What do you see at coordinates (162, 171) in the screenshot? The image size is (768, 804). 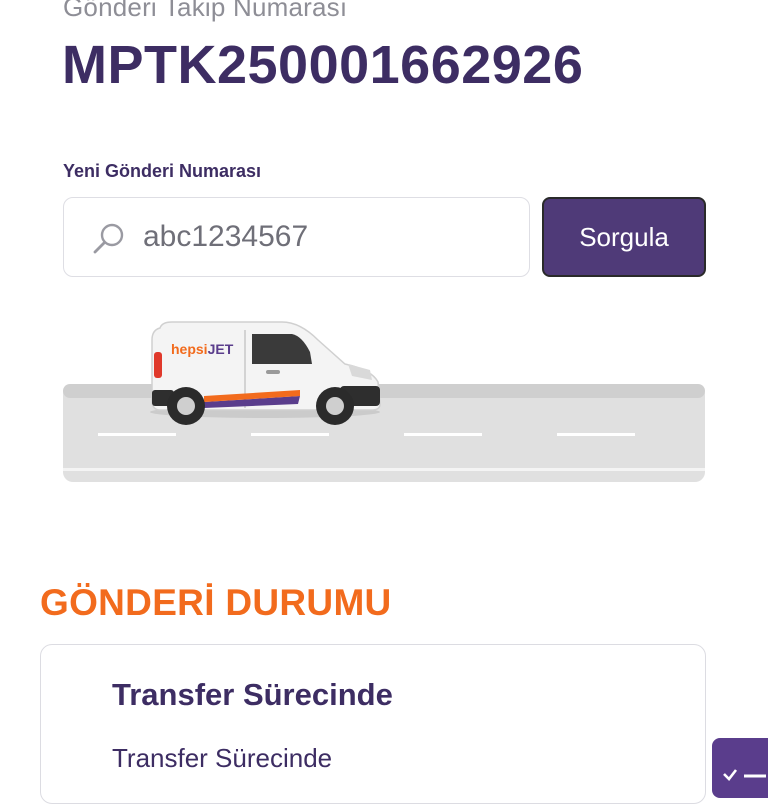 I see `new-tracking-label: Yeni Gönderi Numarası` at bounding box center [162, 171].